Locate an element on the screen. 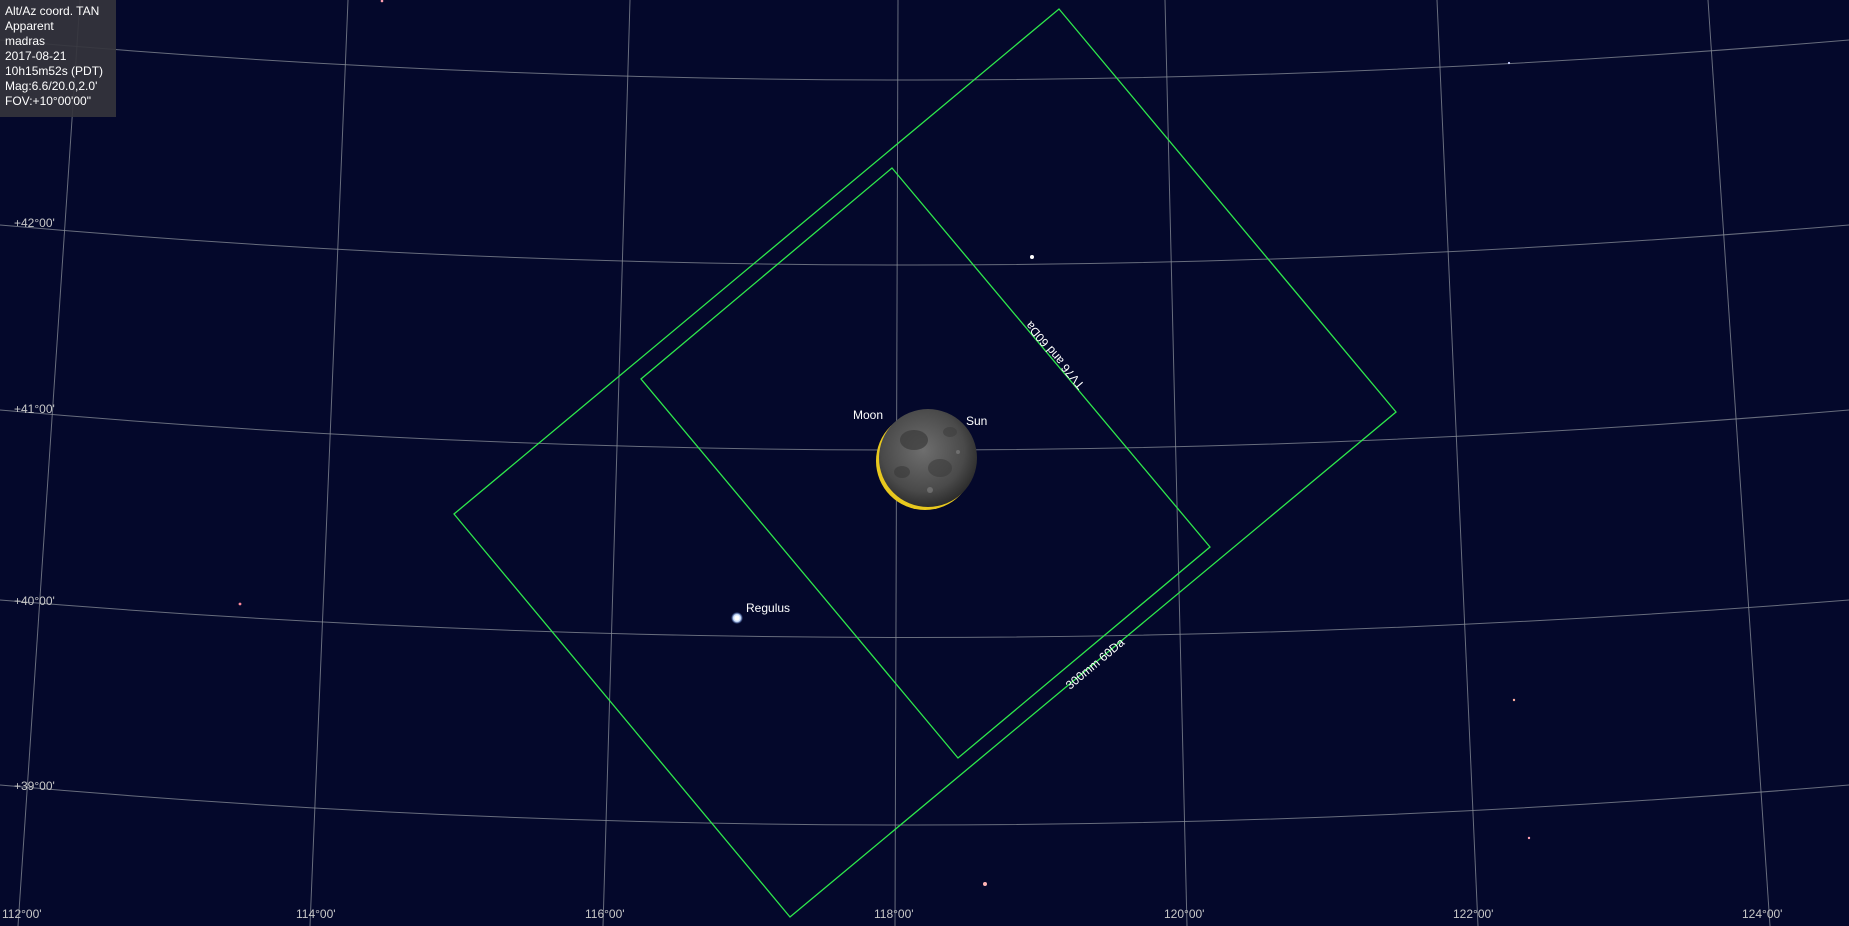 This screenshot has width=1849, height=926. altitude-label: +41°00' is located at coordinates (34, 409).